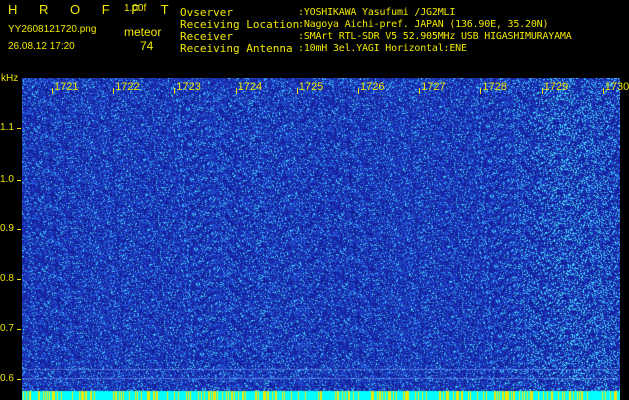  What do you see at coordinates (236, 48) in the screenshot?
I see `antenna-label: Receiving Antenna` at bounding box center [236, 48].